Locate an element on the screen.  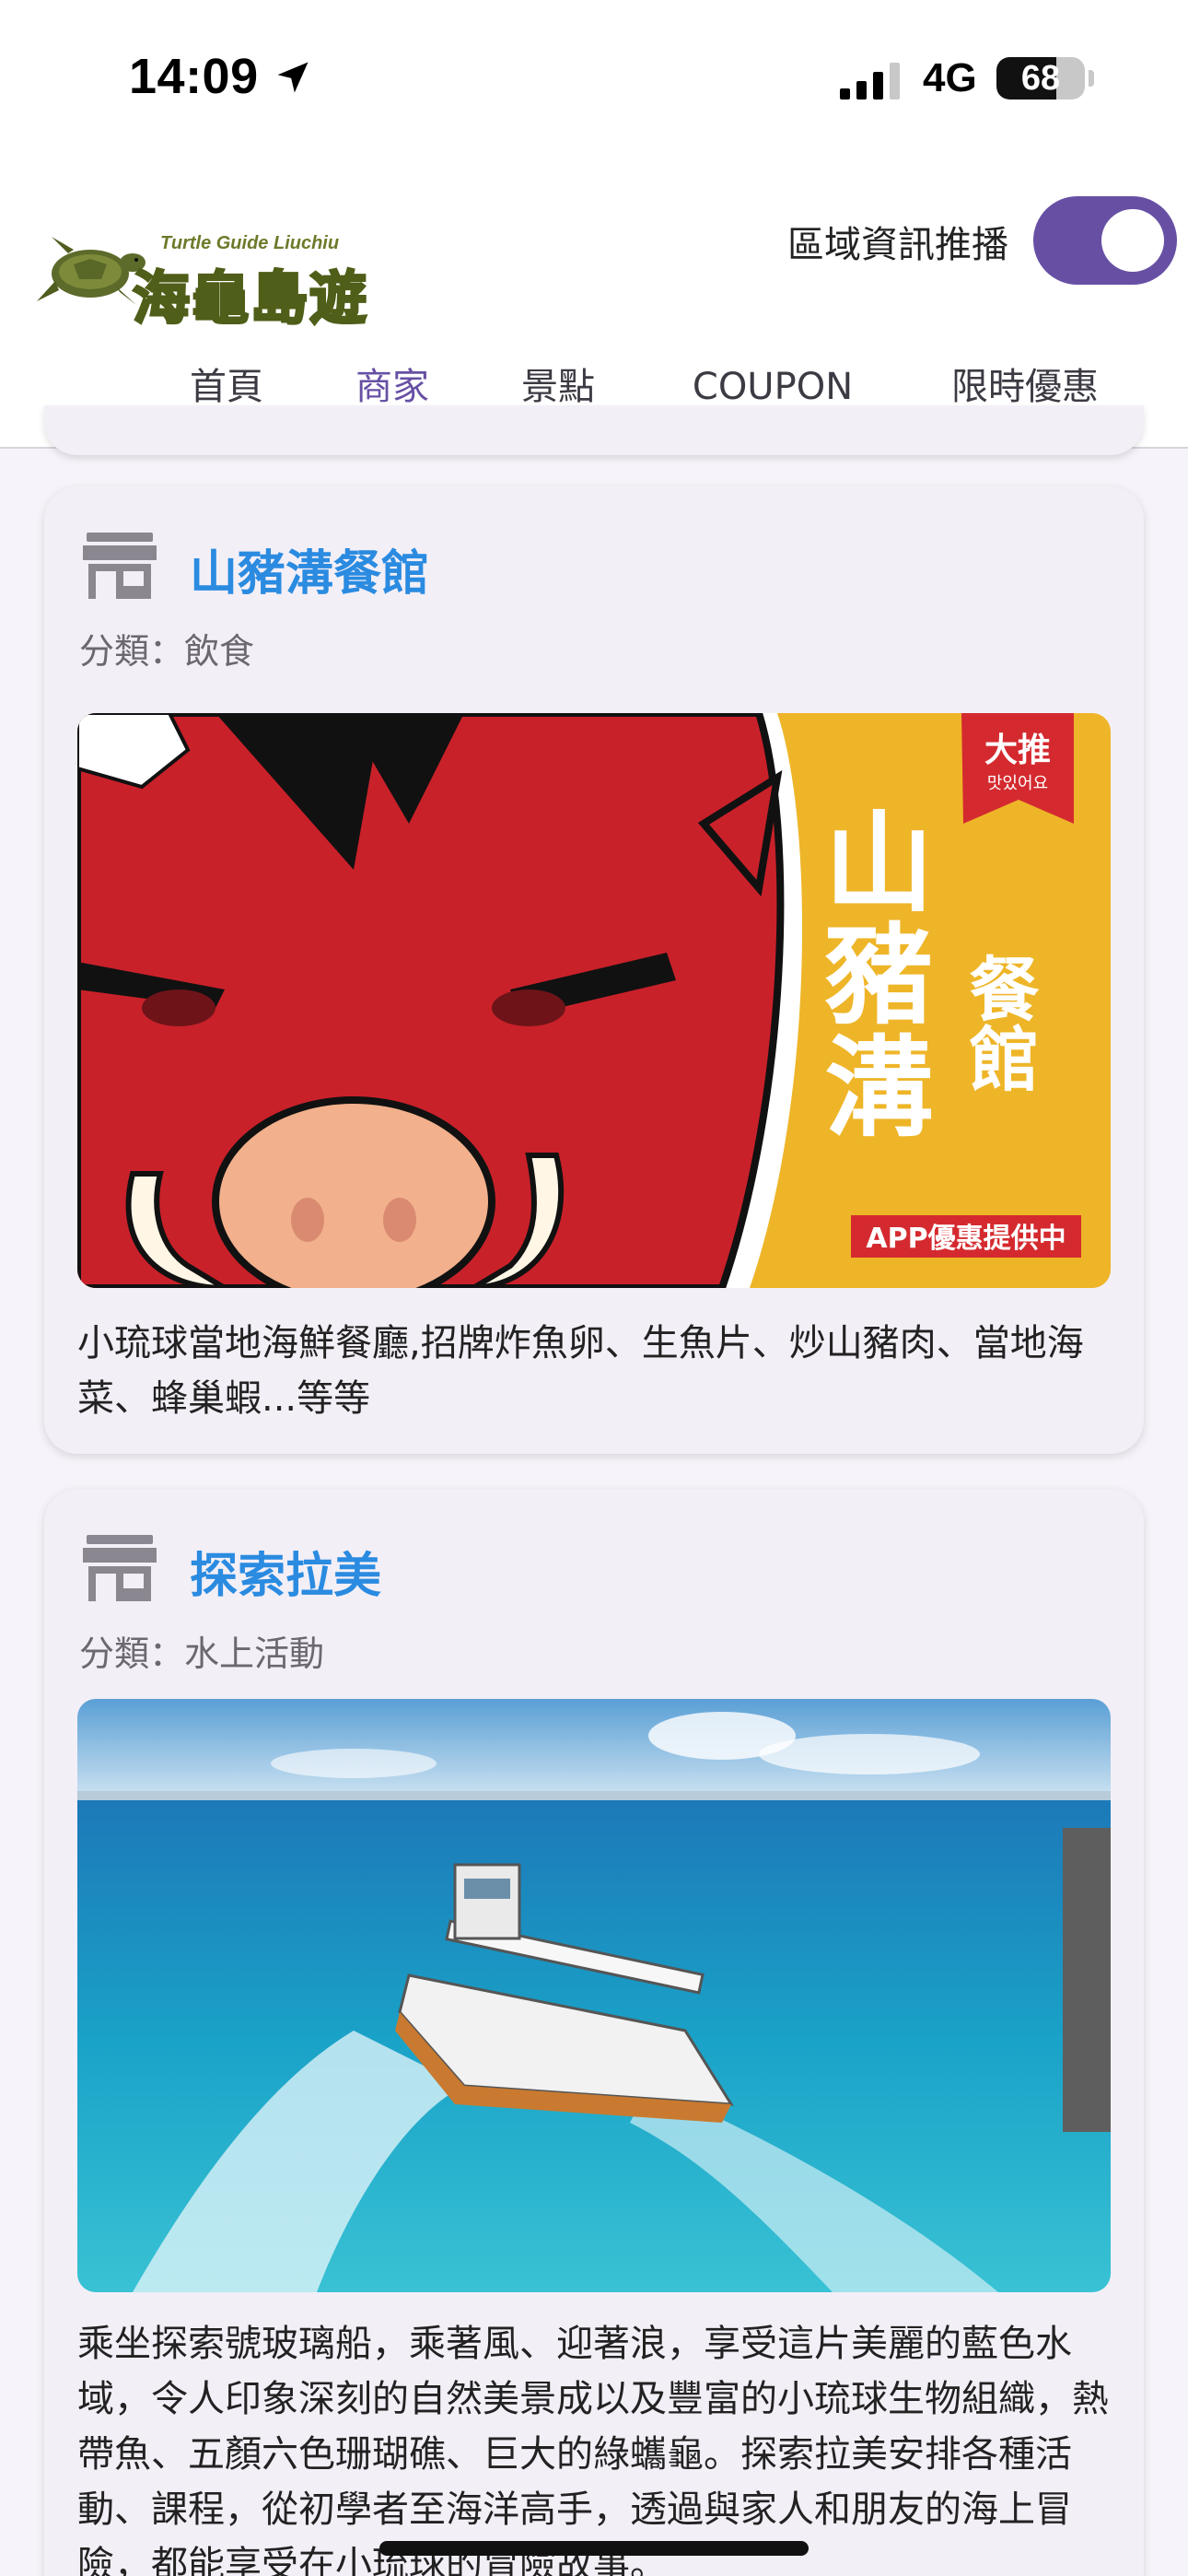
sign-side-text: 餐館 is located at coordinates (999, 1023).